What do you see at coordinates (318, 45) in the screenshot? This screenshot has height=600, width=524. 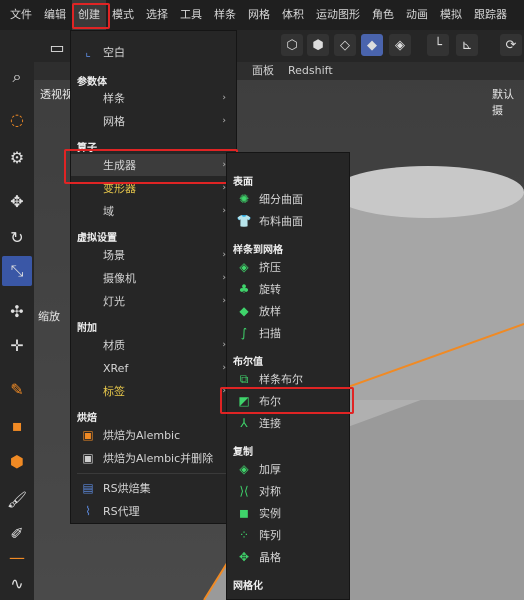 I see `shield-icon: ⬢` at bounding box center [318, 45].